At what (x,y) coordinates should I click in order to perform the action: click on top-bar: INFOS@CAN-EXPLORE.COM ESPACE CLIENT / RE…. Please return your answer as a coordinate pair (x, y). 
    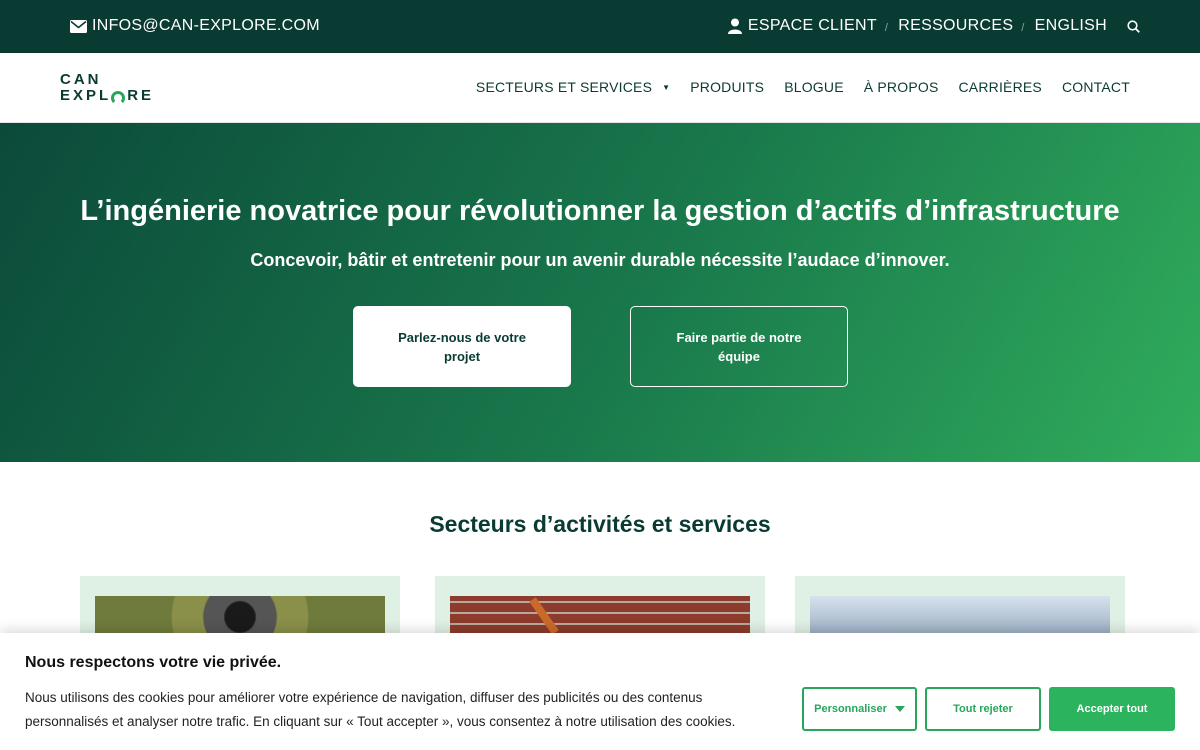
    Looking at the image, I should click on (600, 26).